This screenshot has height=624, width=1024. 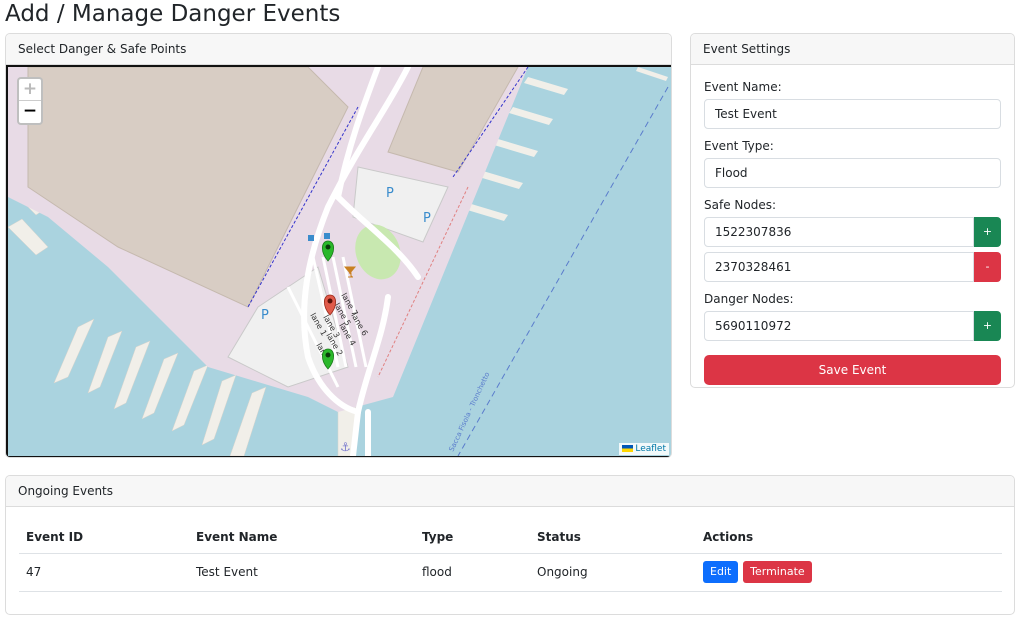 What do you see at coordinates (302, 537) in the screenshot?
I see `column-header: Event Name` at bounding box center [302, 537].